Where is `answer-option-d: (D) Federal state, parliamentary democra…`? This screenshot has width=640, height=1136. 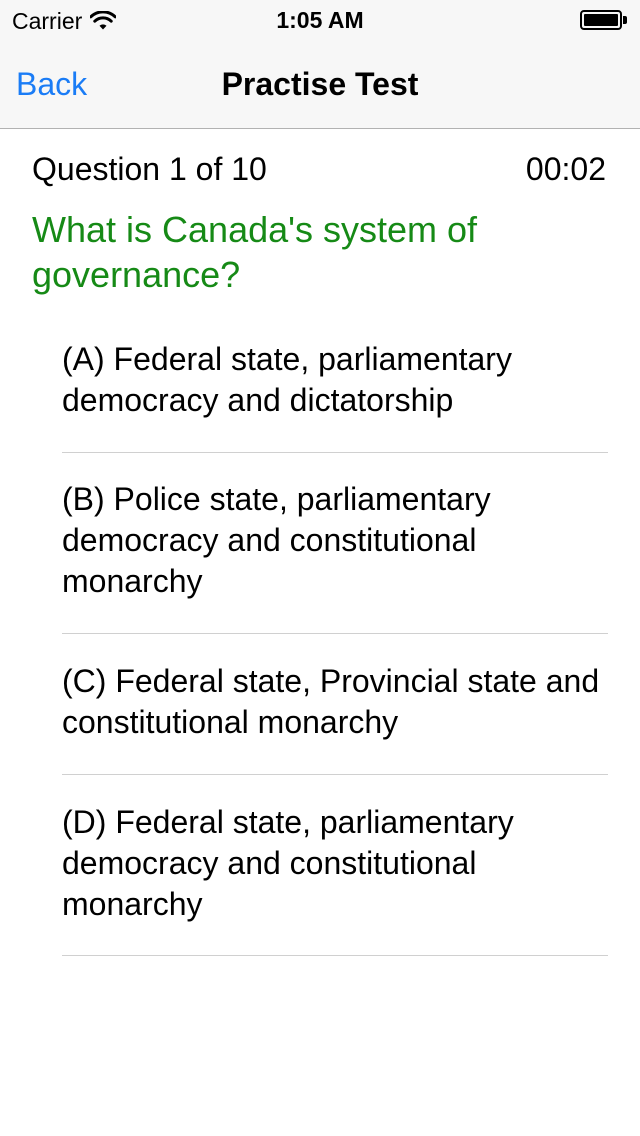
answer-option-d: (D) Federal state, parliamentary democra… is located at coordinates (335, 865).